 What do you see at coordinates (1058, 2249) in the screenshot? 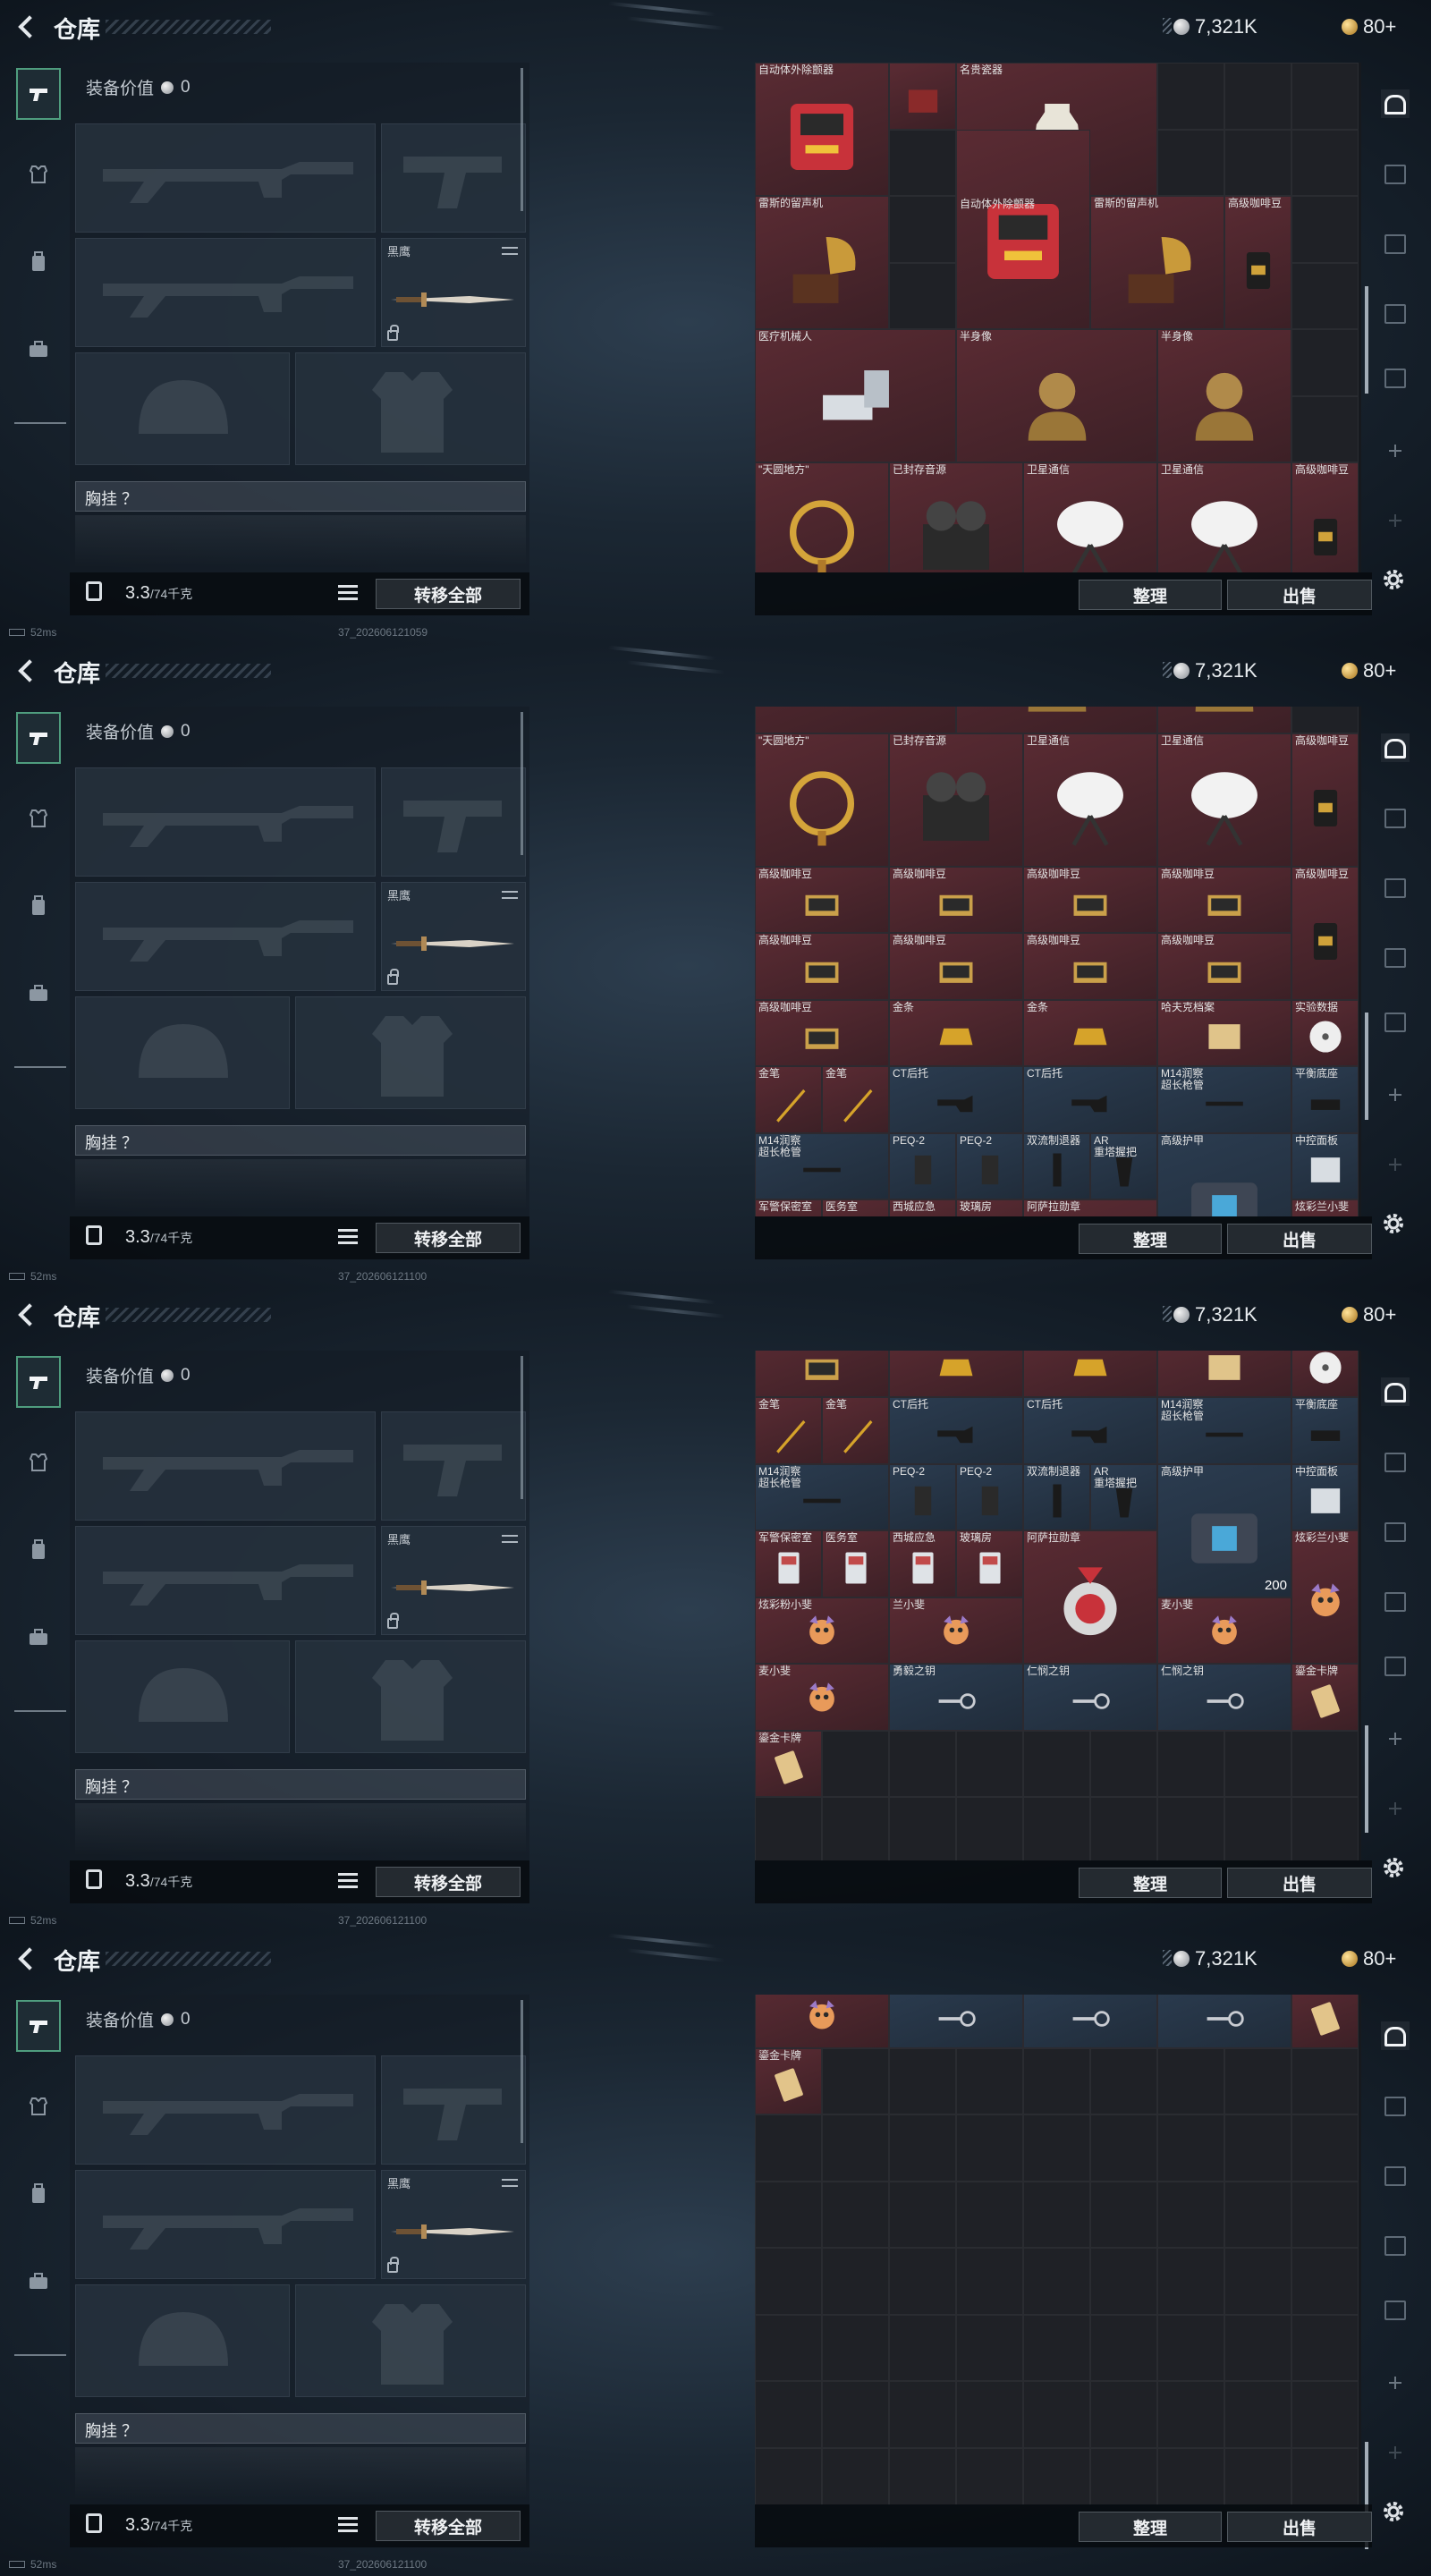
I see `warehouse-grid: 麦小斐勇毅之钥仁悯之钥仁悯之钥鎏金卡牌鎏金卡牌` at bounding box center [1058, 2249].